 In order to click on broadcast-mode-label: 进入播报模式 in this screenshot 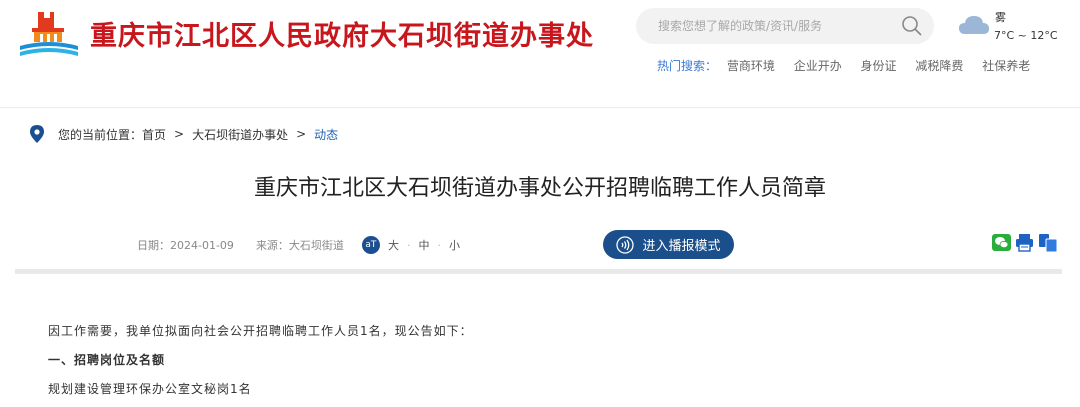, I will do `click(681, 246)`.